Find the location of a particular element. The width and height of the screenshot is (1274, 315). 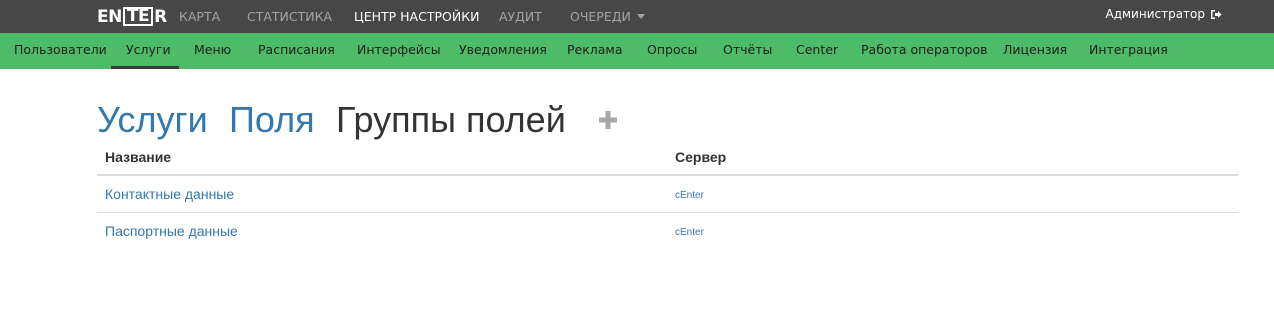

subnav-item-integration: Интеграция is located at coordinates (1128, 49).